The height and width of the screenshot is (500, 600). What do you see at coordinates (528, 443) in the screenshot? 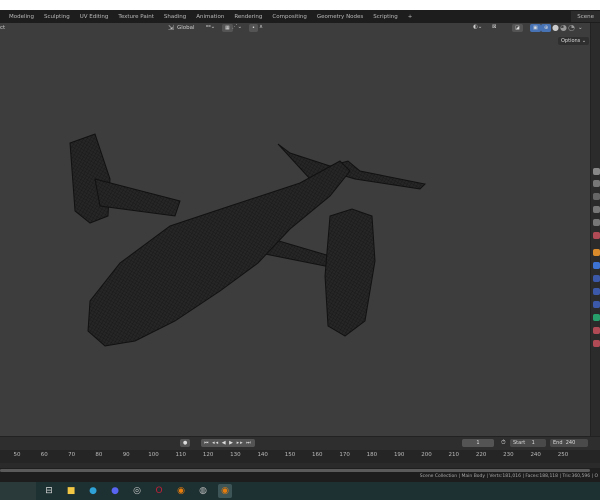
I see `start-frame-field: Start 1` at bounding box center [528, 443].